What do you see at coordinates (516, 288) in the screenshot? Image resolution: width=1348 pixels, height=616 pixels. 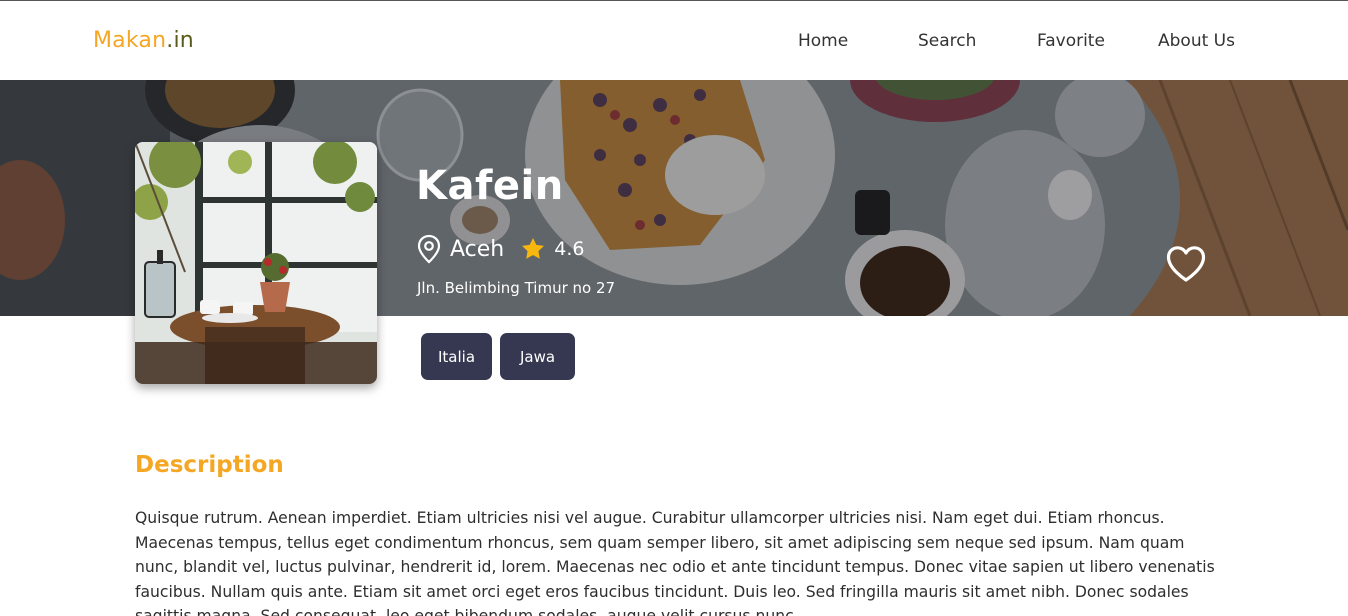 I see `restaurant-address: Jln. Belimbing Timur no 27` at bounding box center [516, 288].